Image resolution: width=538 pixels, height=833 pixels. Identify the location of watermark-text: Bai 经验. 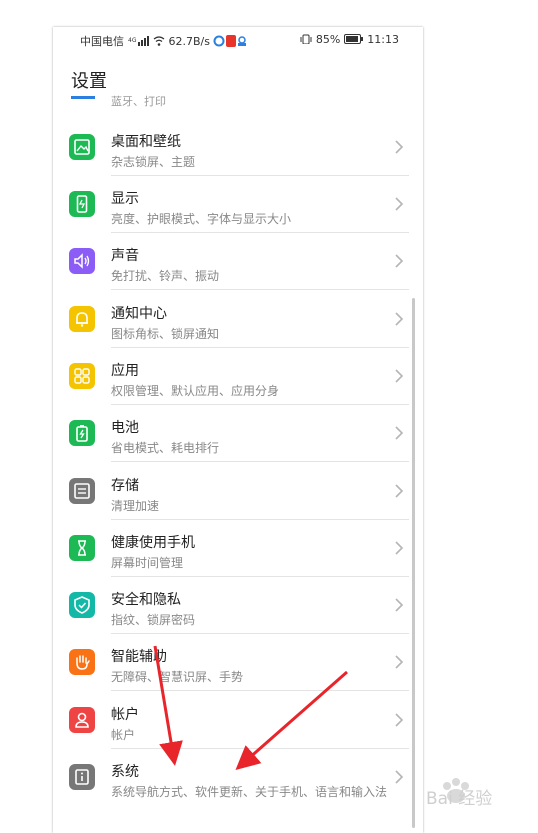
(459, 799).